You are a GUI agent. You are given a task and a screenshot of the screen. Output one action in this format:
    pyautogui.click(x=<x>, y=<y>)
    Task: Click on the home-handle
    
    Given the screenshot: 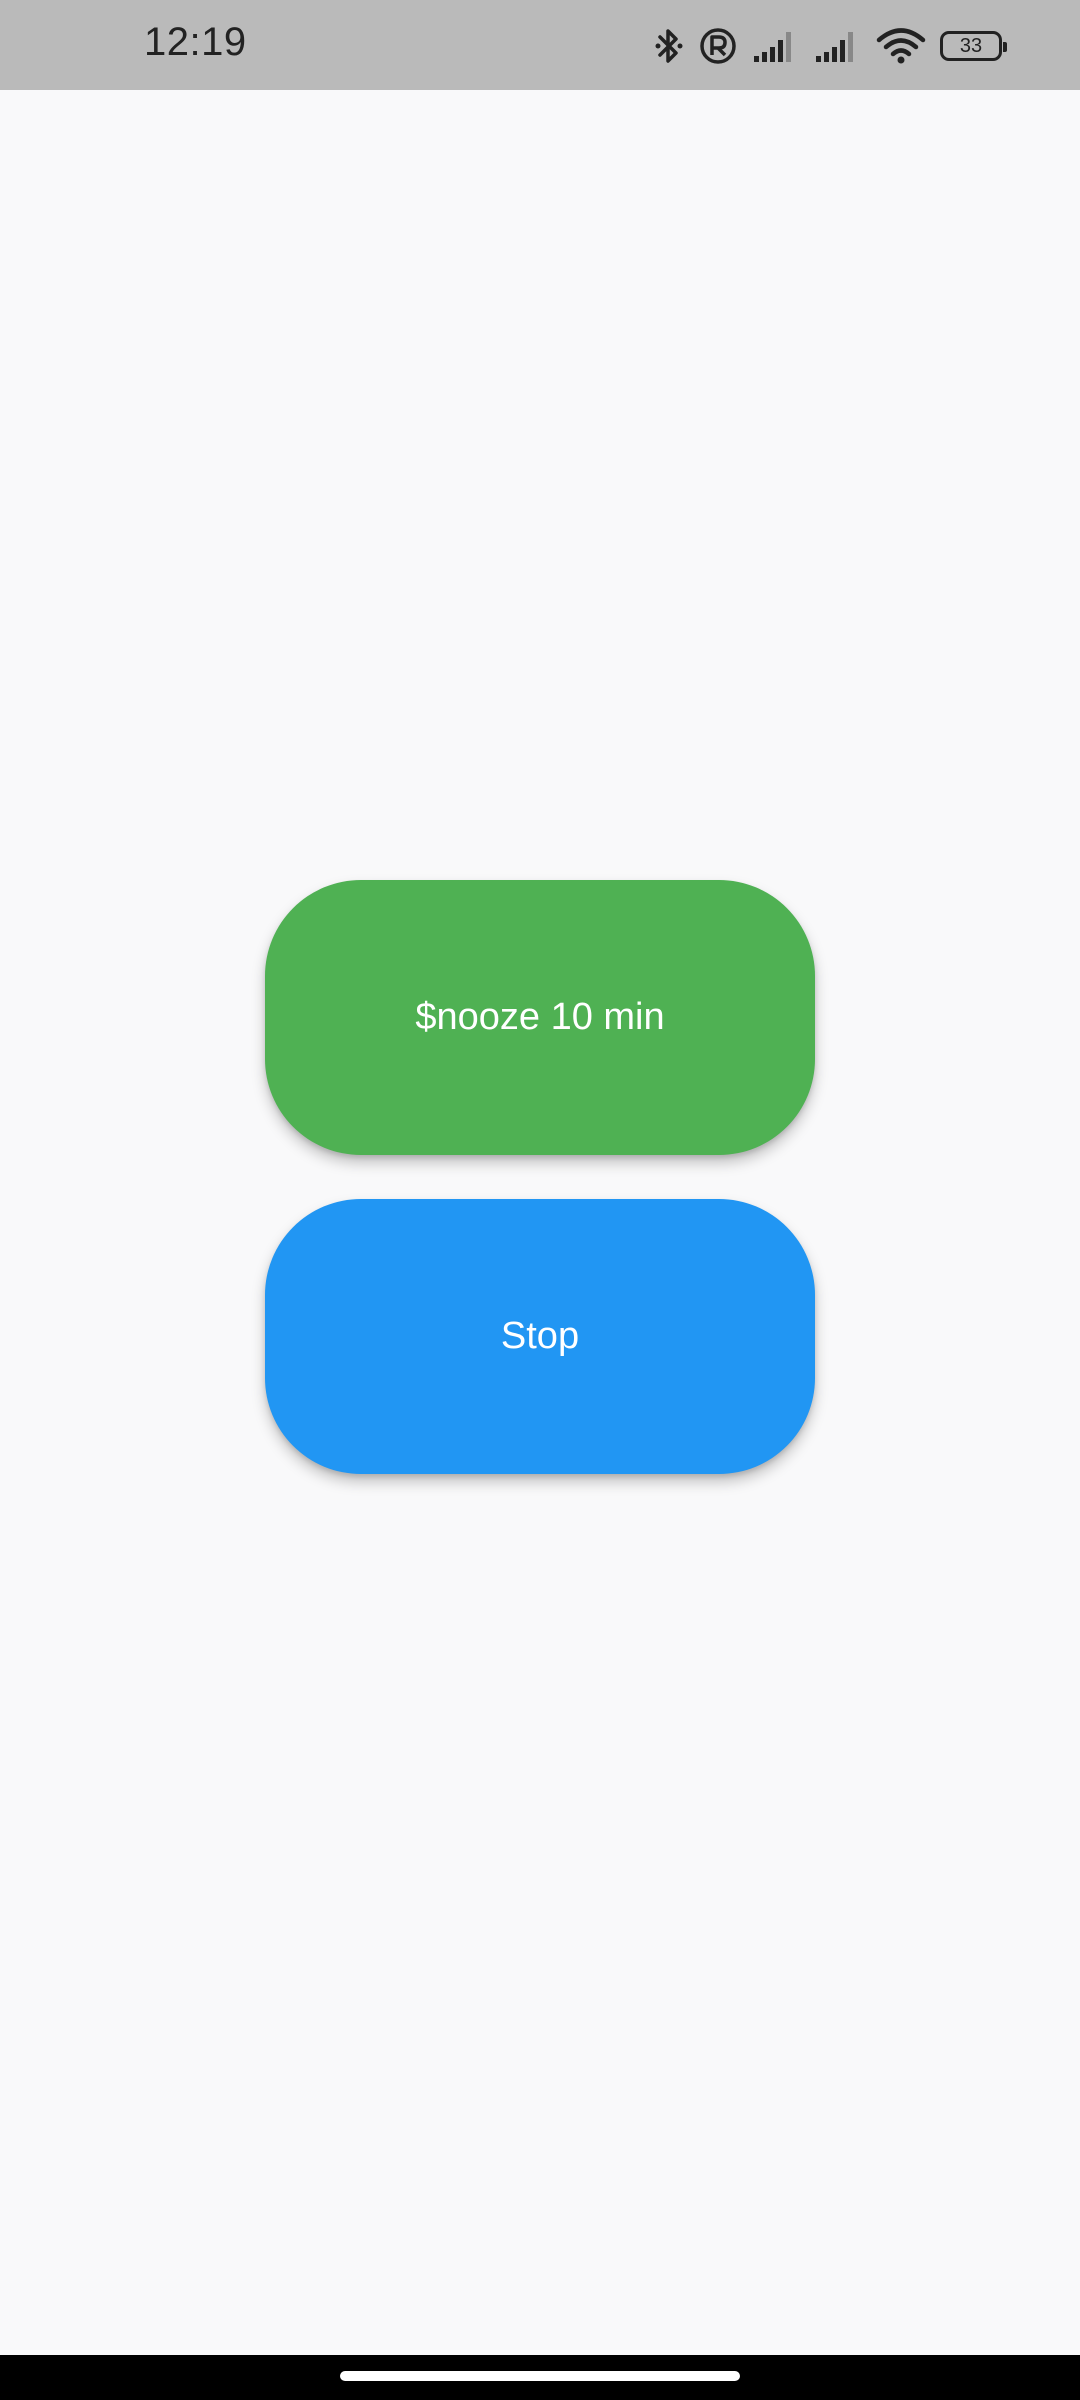 What is the action you would take?
    pyautogui.click(x=540, y=2376)
    